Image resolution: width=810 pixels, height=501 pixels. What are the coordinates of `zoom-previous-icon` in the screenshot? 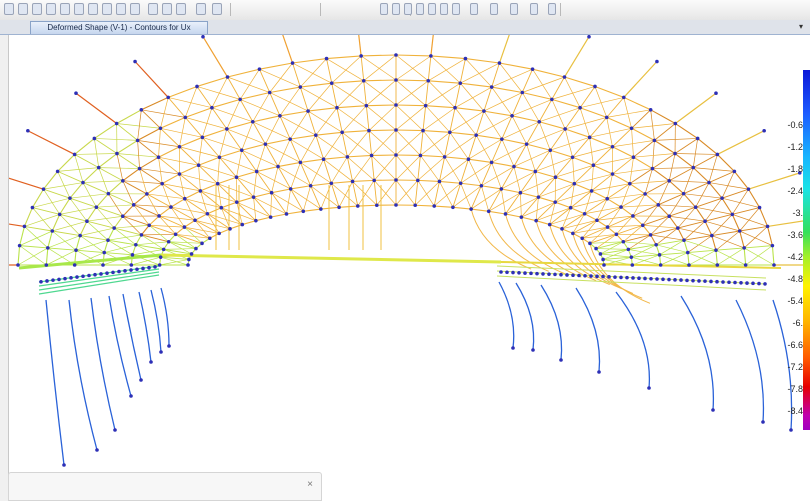 It's located at (51, 9).